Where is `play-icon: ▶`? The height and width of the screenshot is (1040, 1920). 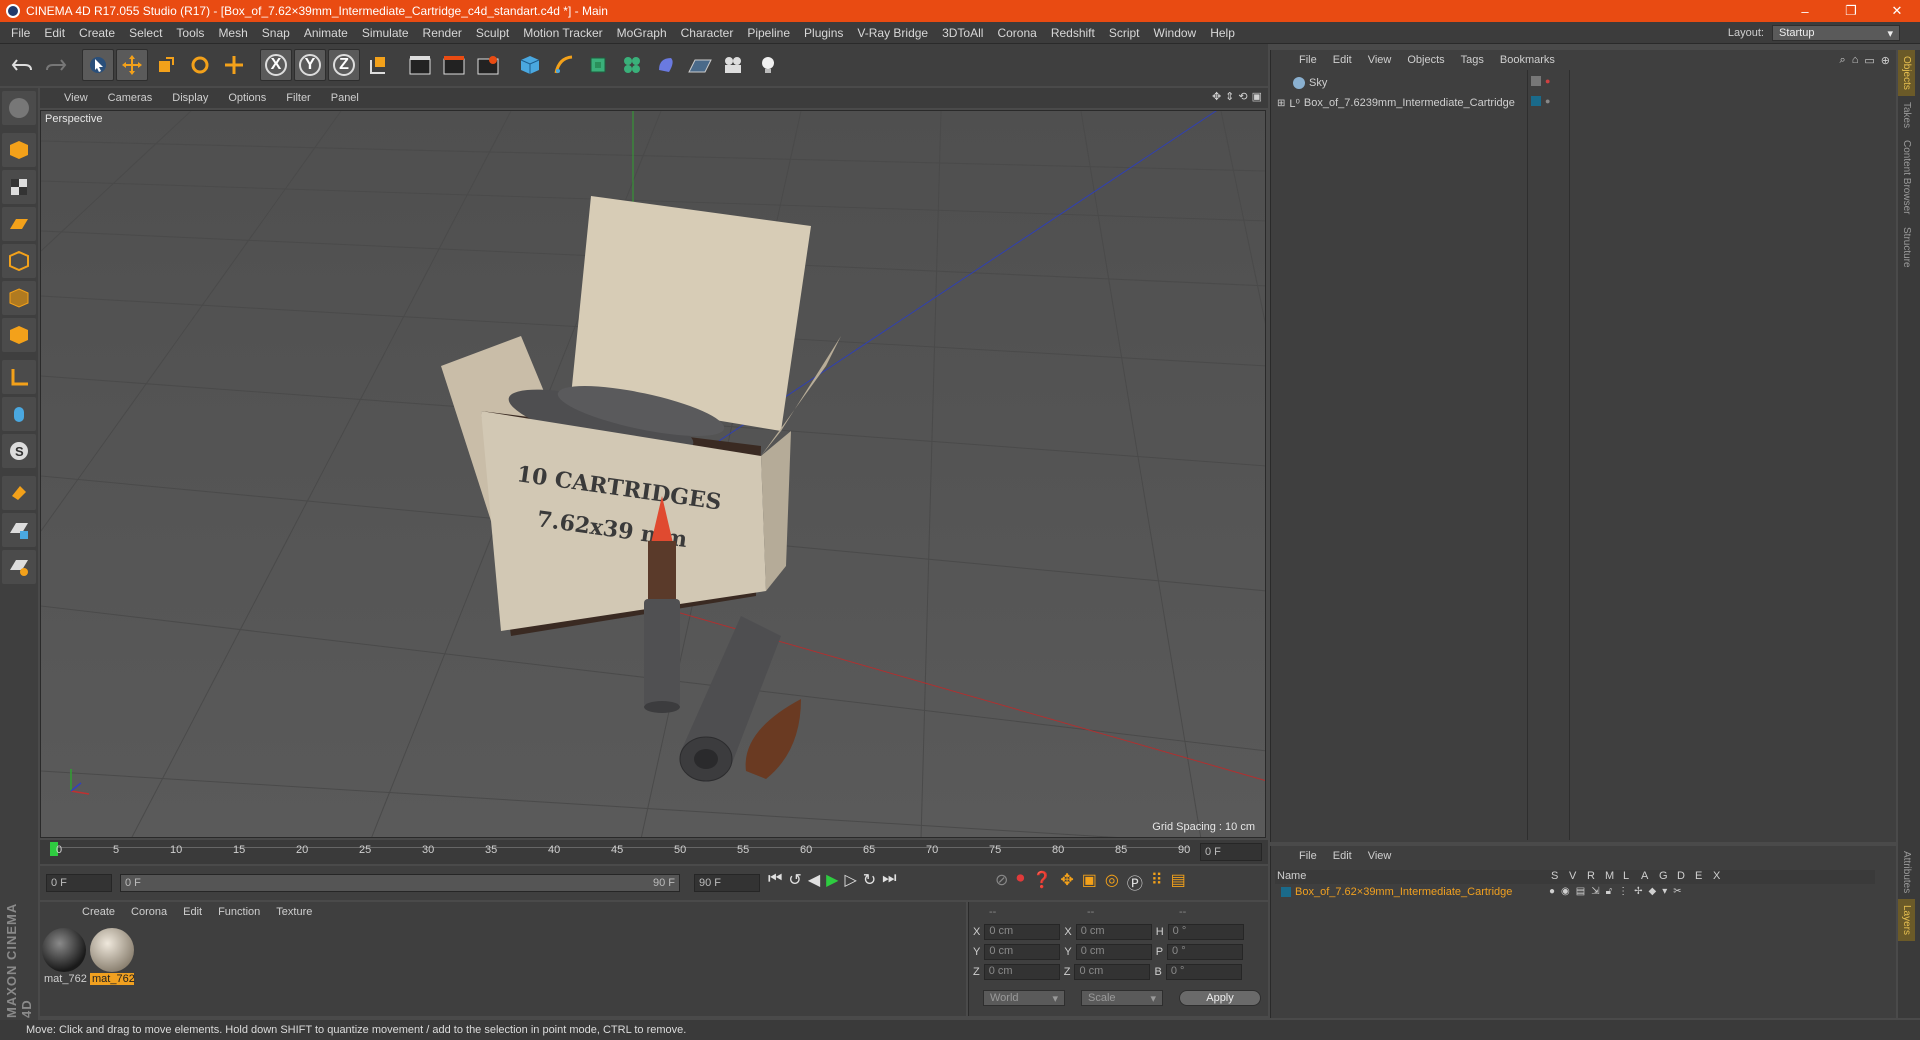 play-icon: ▶ is located at coordinates (832, 880).